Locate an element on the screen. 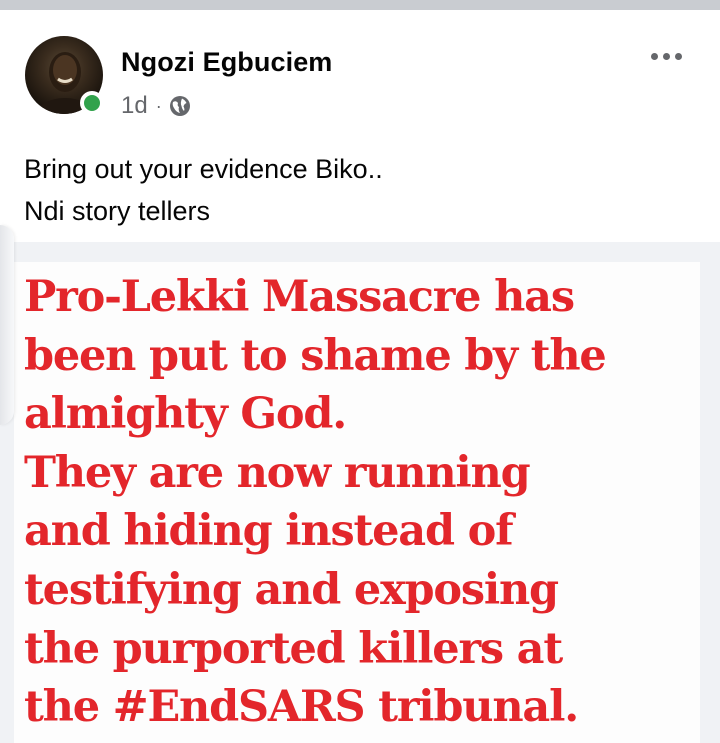  post-options-button is located at coordinates (666, 56).